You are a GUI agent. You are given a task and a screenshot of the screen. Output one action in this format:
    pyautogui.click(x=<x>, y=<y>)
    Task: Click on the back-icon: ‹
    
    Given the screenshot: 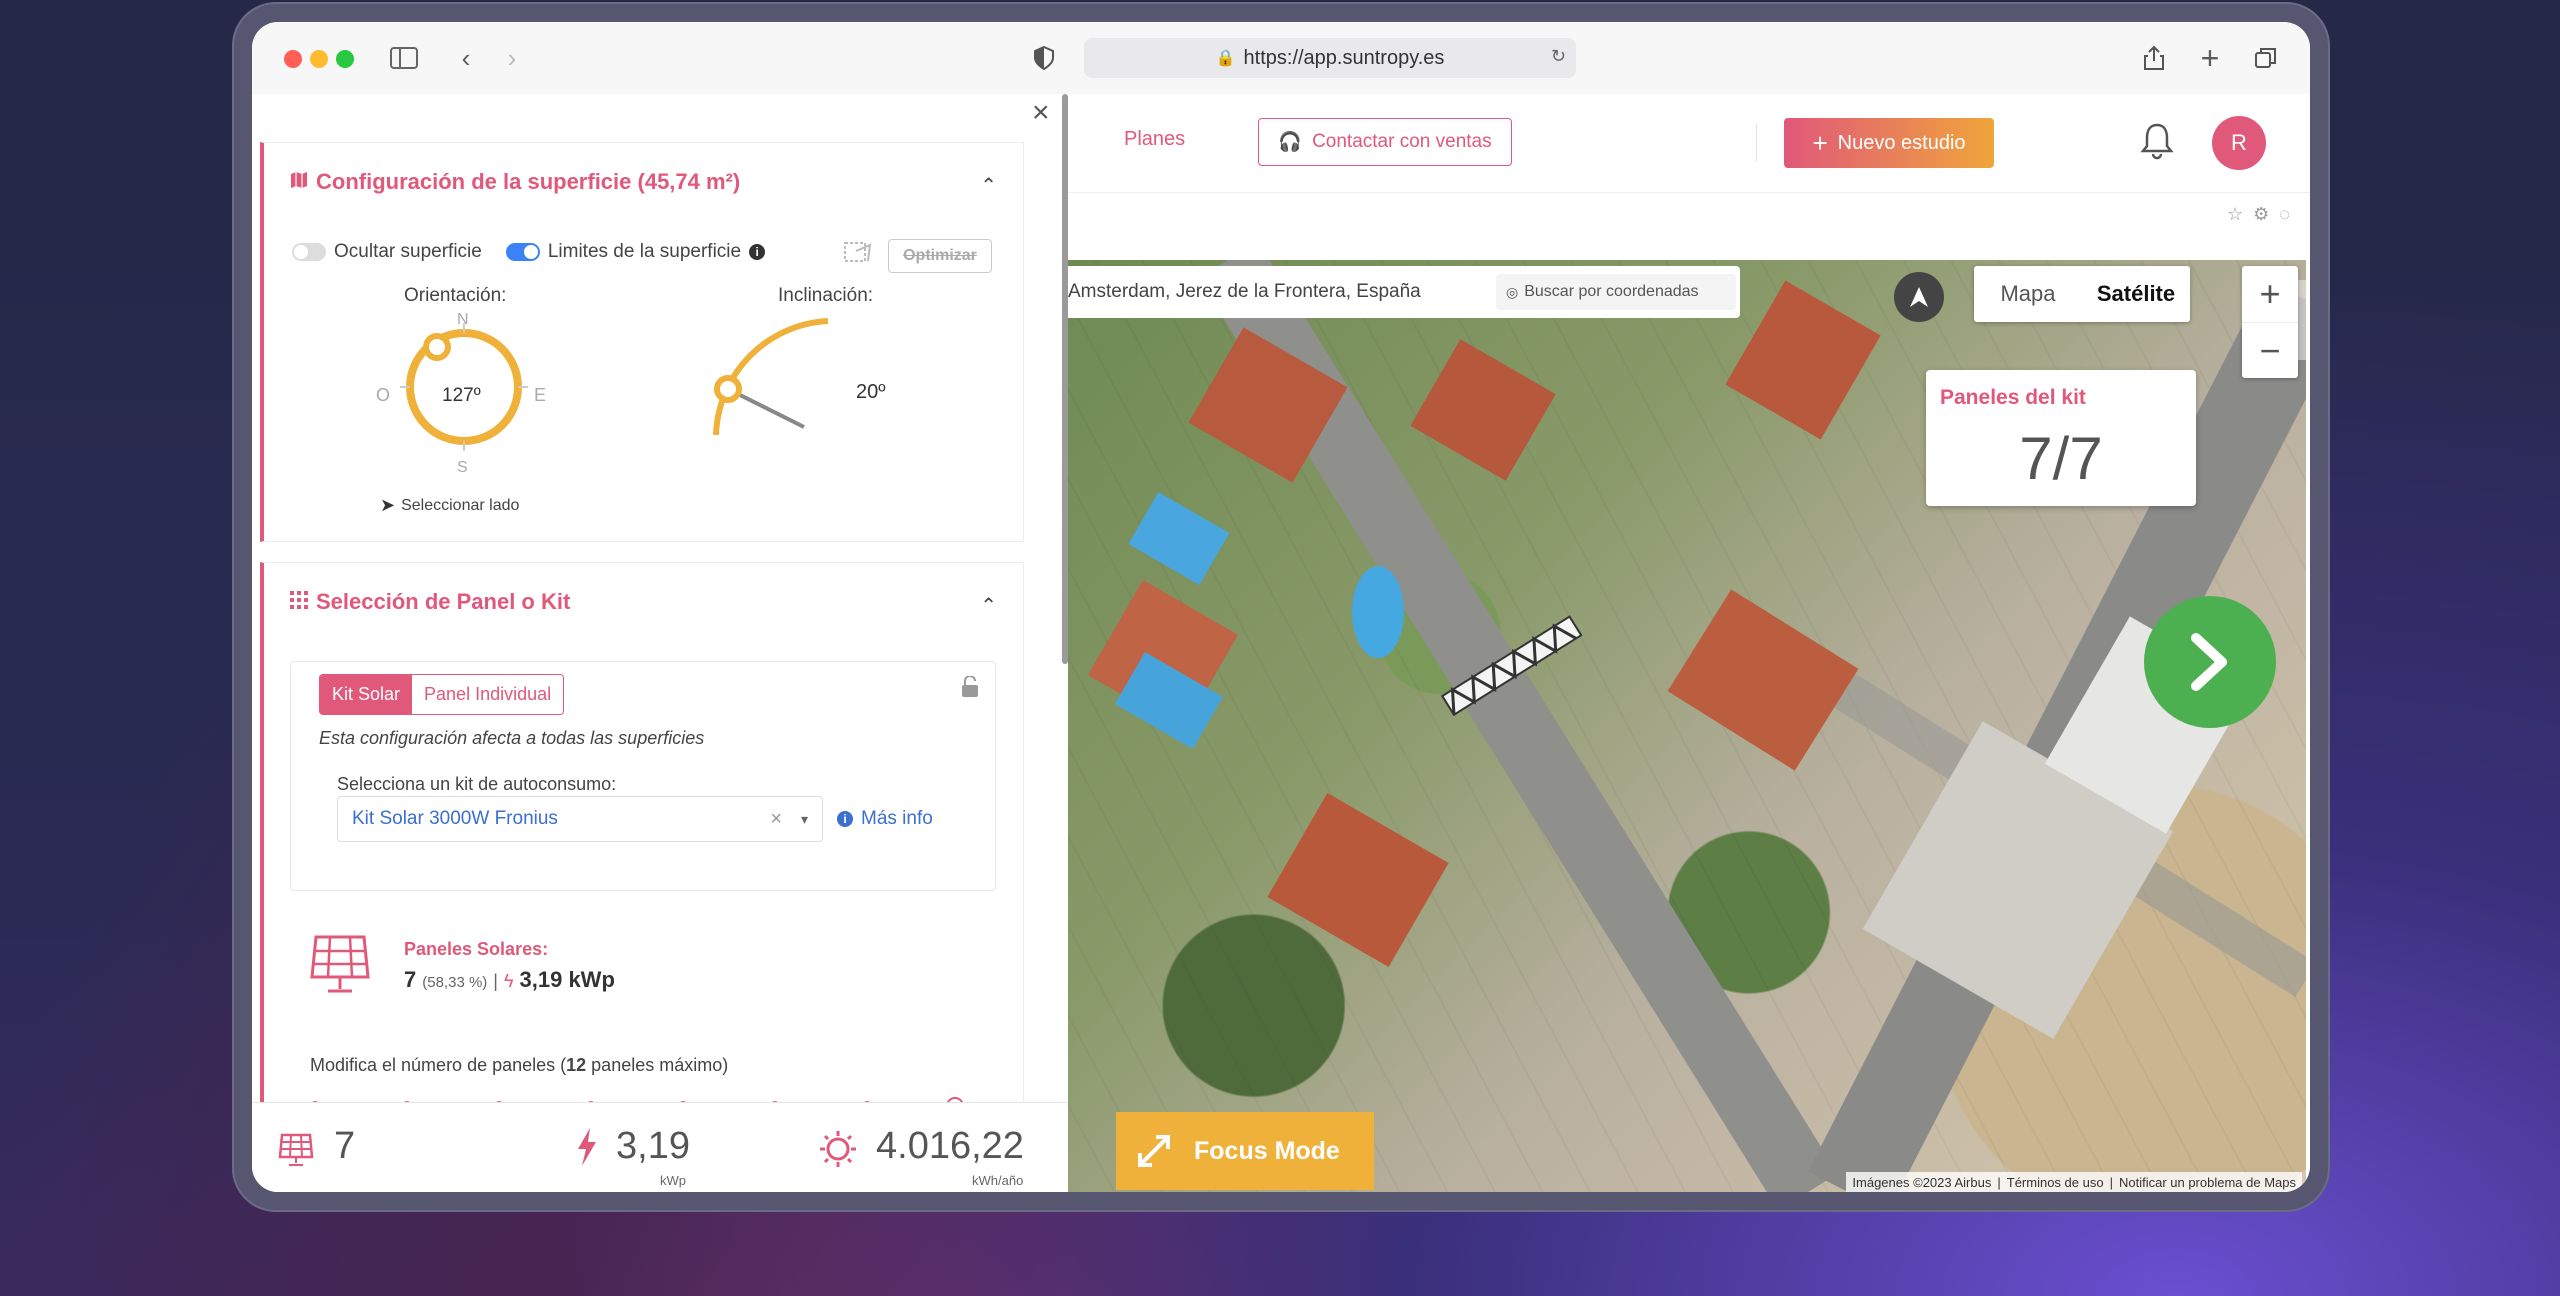 What is the action you would take?
    pyautogui.click(x=466, y=58)
    